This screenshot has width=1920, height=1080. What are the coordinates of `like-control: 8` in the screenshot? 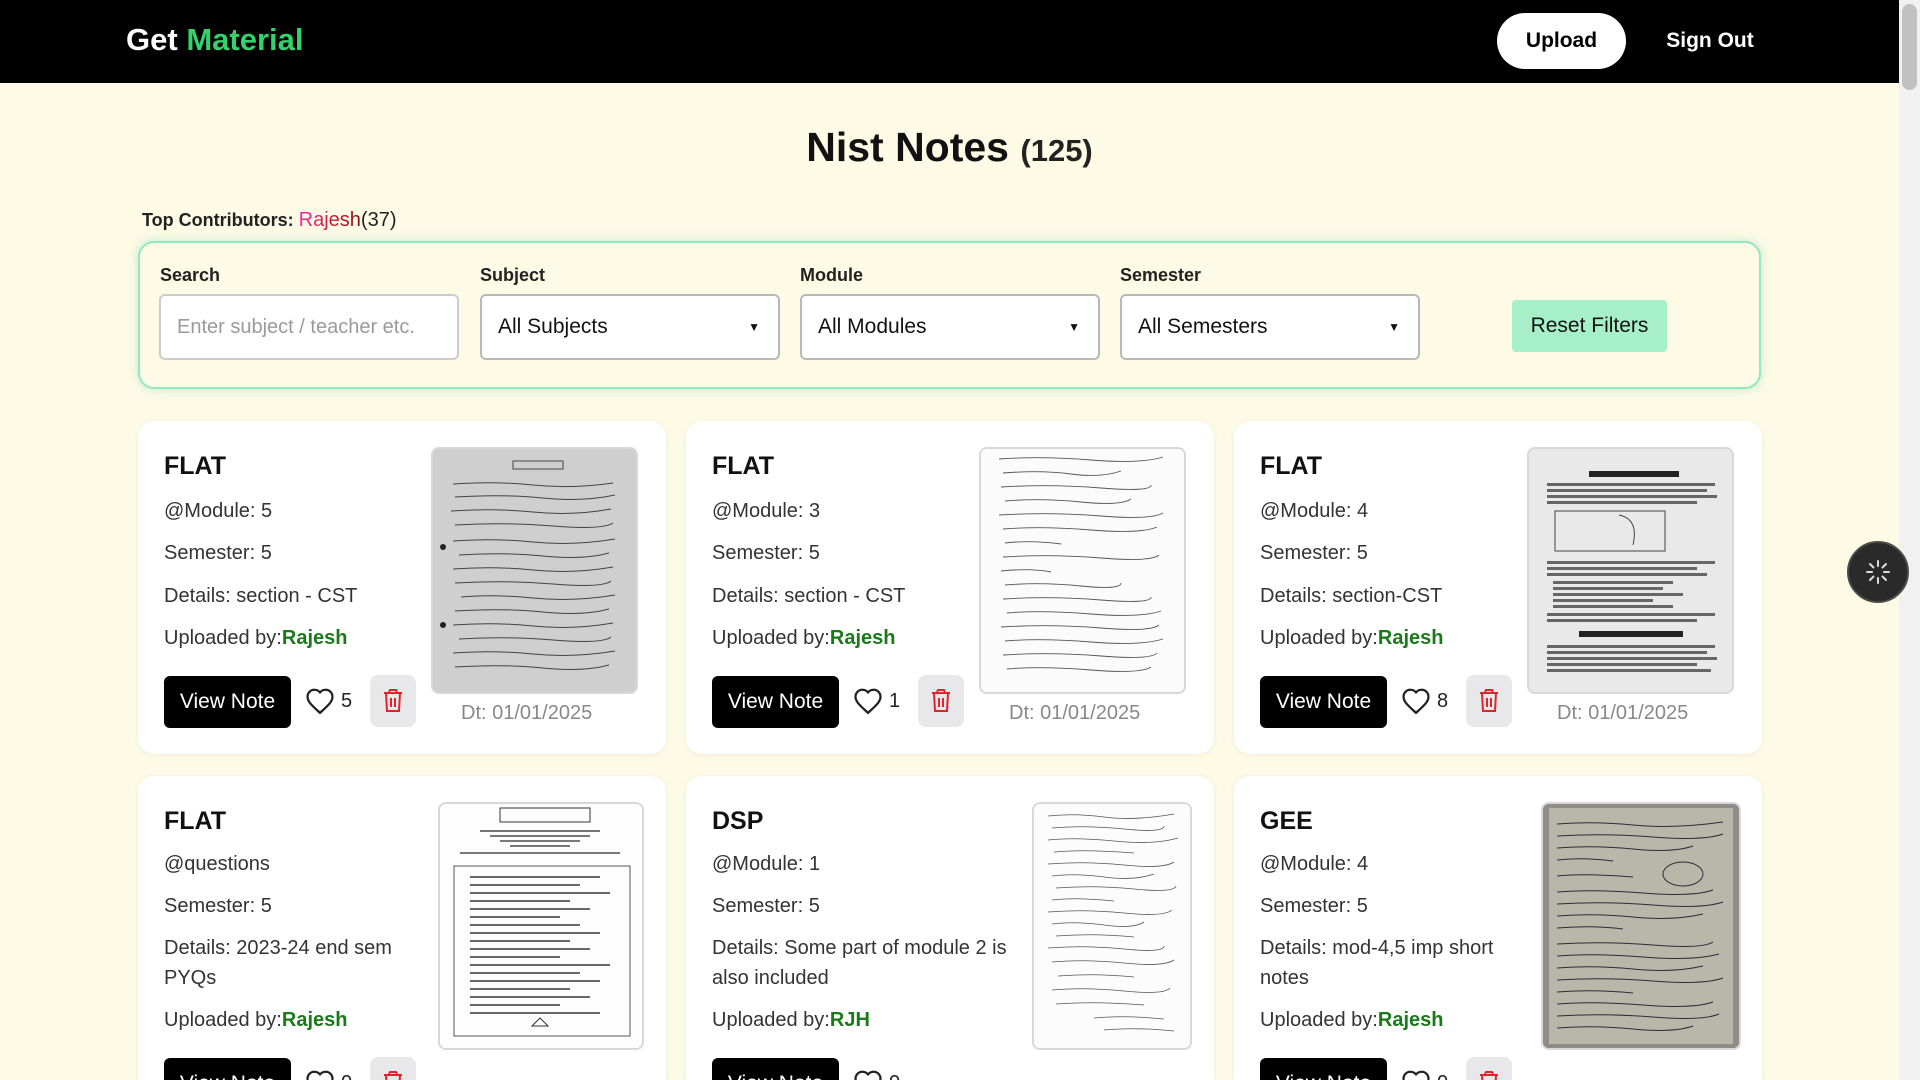 It's located at (1424, 701).